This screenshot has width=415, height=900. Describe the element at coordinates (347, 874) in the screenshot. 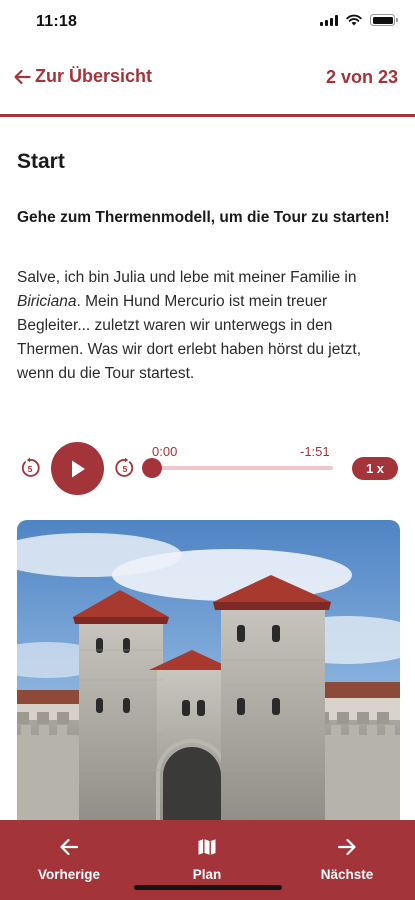

I see `next-label: Nächste` at that location.